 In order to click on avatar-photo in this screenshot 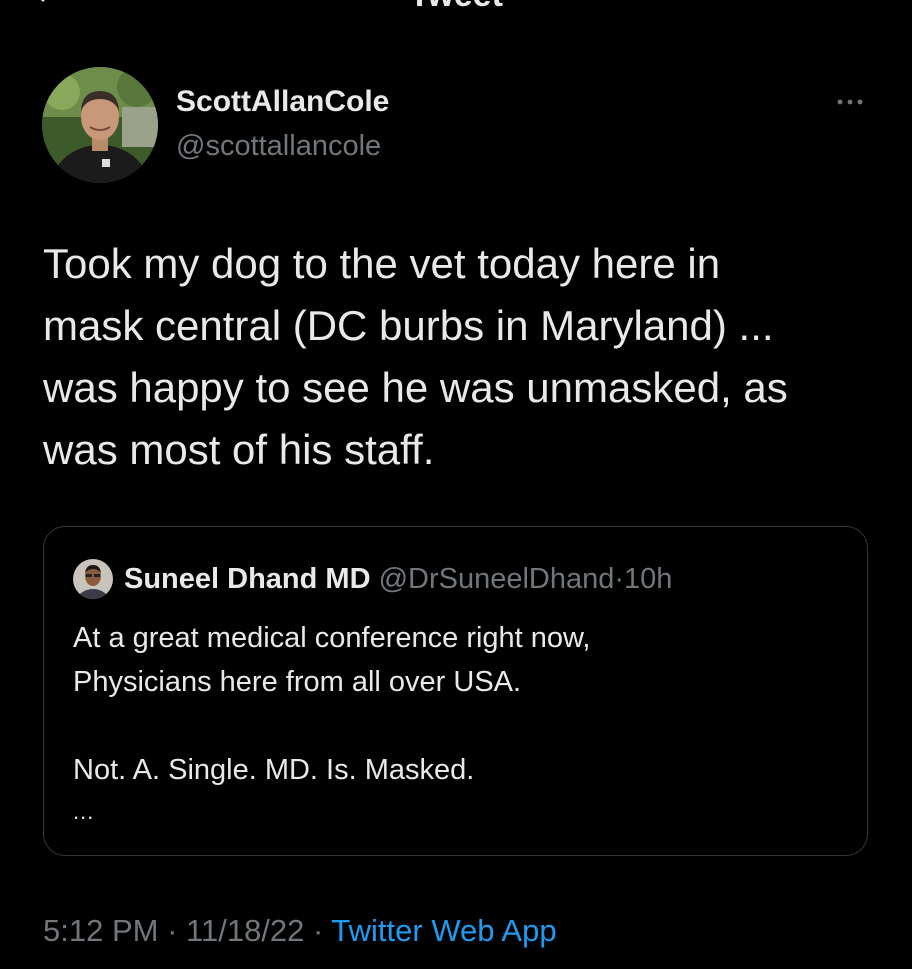, I will do `click(100, 125)`.